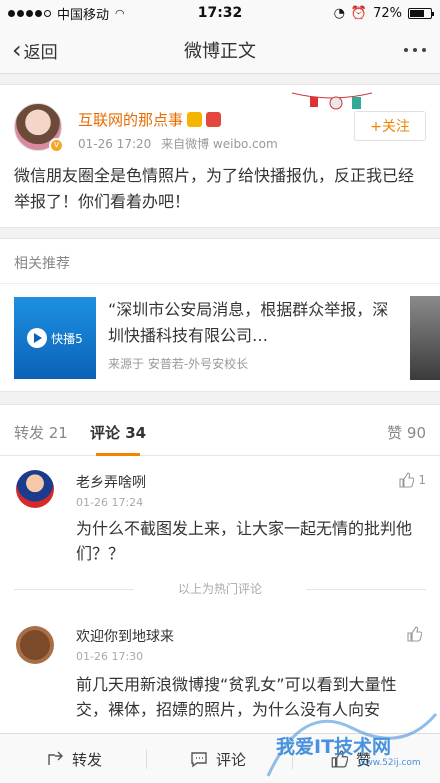 This screenshot has width=440, height=783. Describe the element at coordinates (359, 13) in the screenshot. I see `alarm-icon: ⏰` at that location.